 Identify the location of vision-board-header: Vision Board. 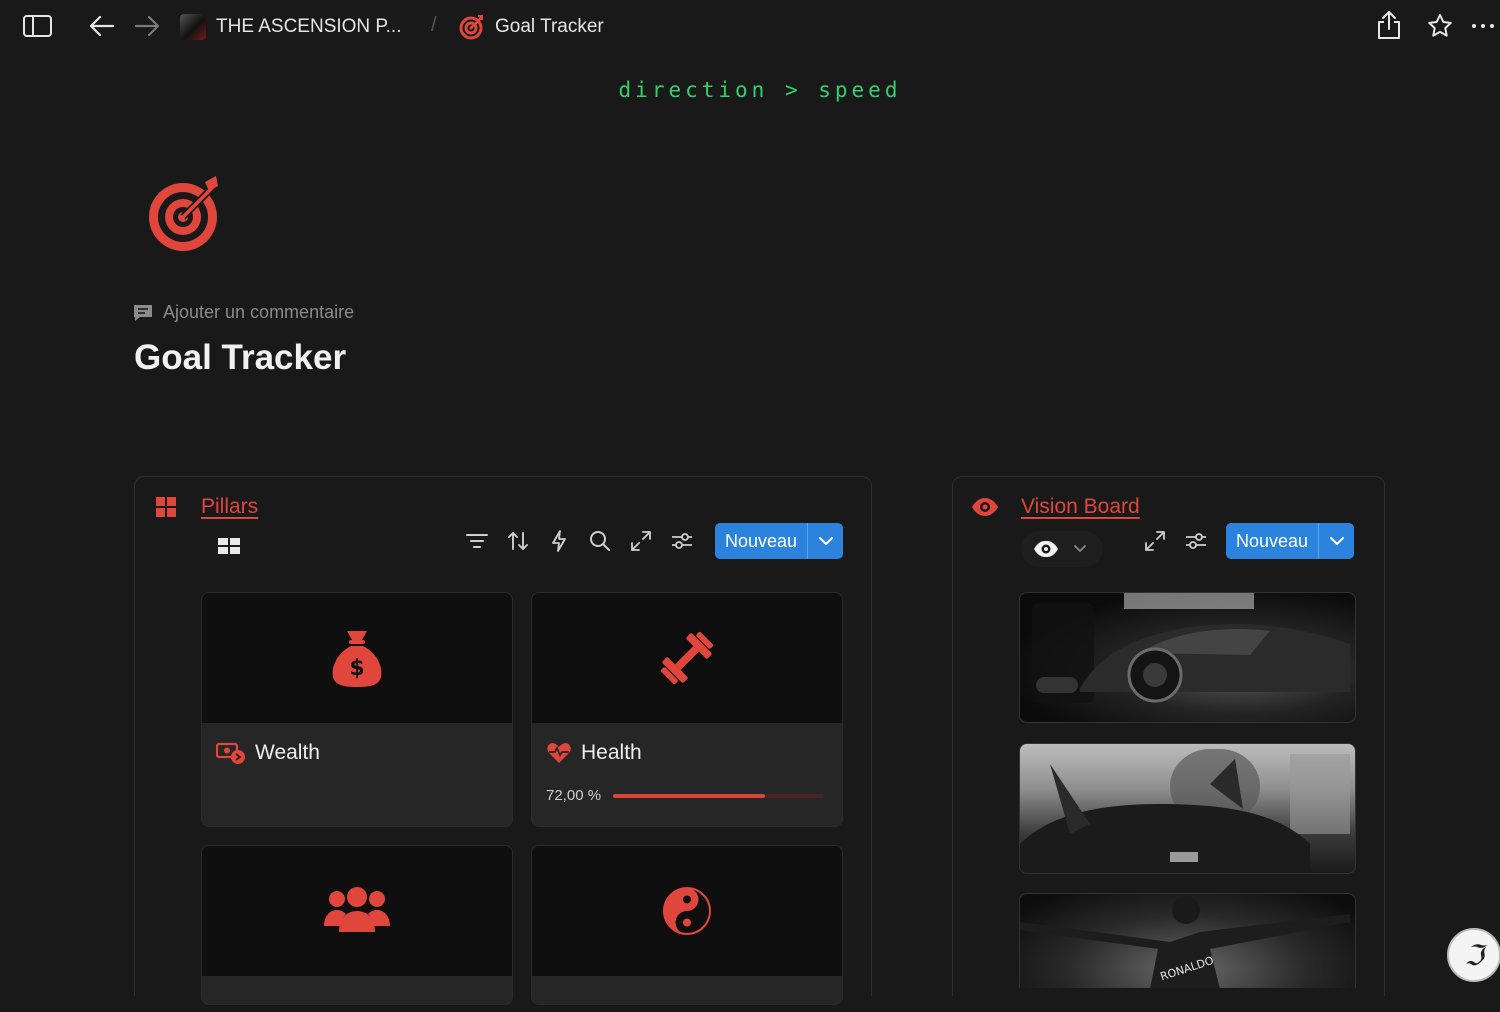
(1055, 507).